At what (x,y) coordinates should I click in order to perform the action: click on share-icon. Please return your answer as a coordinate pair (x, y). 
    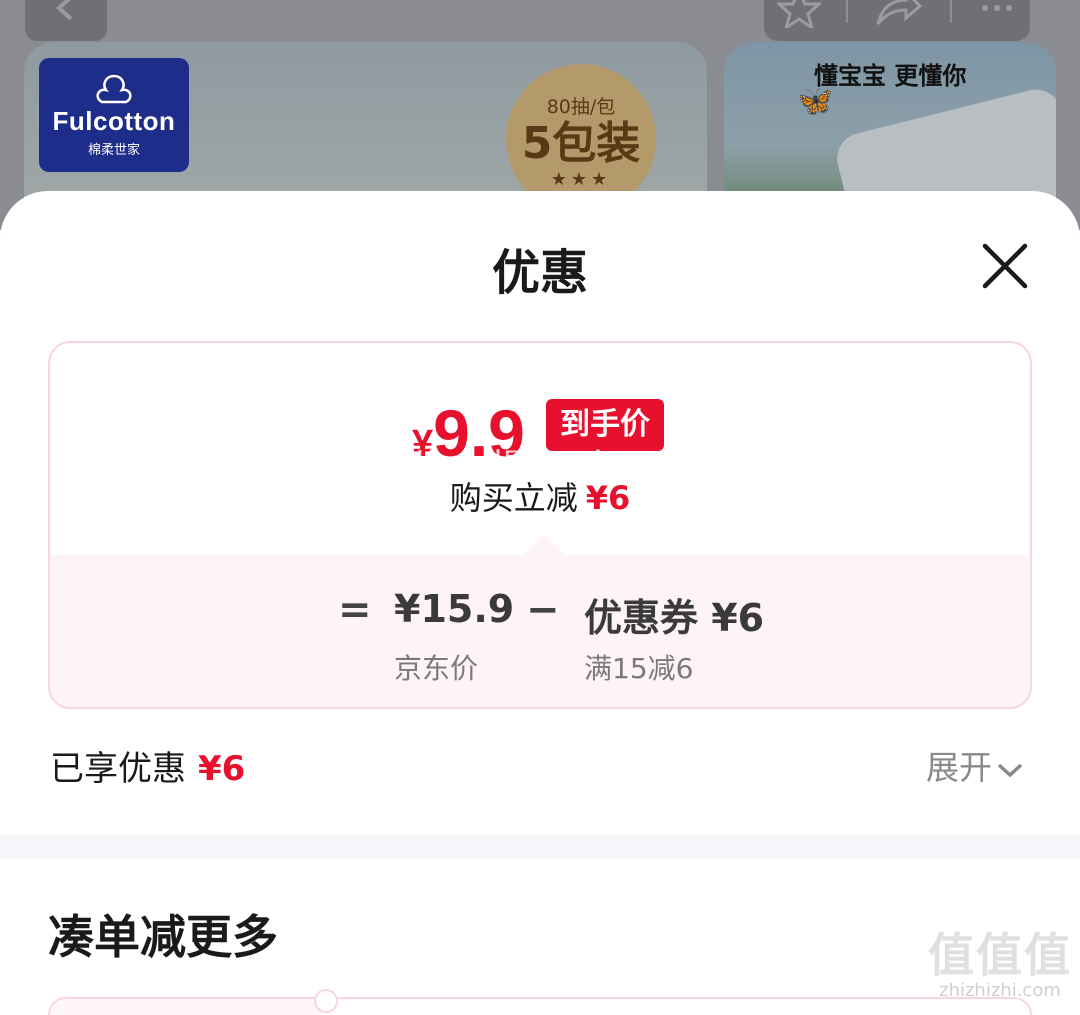
    Looking at the image, I should click on (899, 14).